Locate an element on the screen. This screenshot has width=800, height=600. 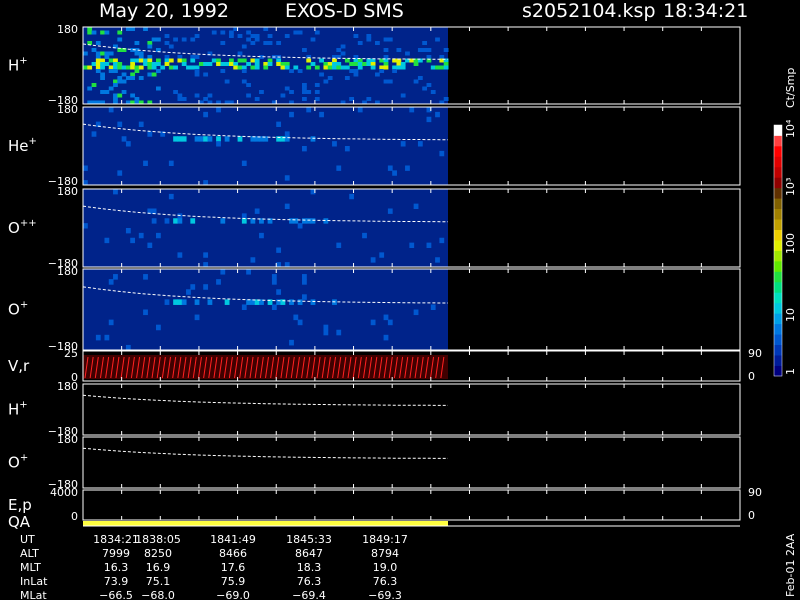
species-label: H+ is located at coordinates (18, 65).